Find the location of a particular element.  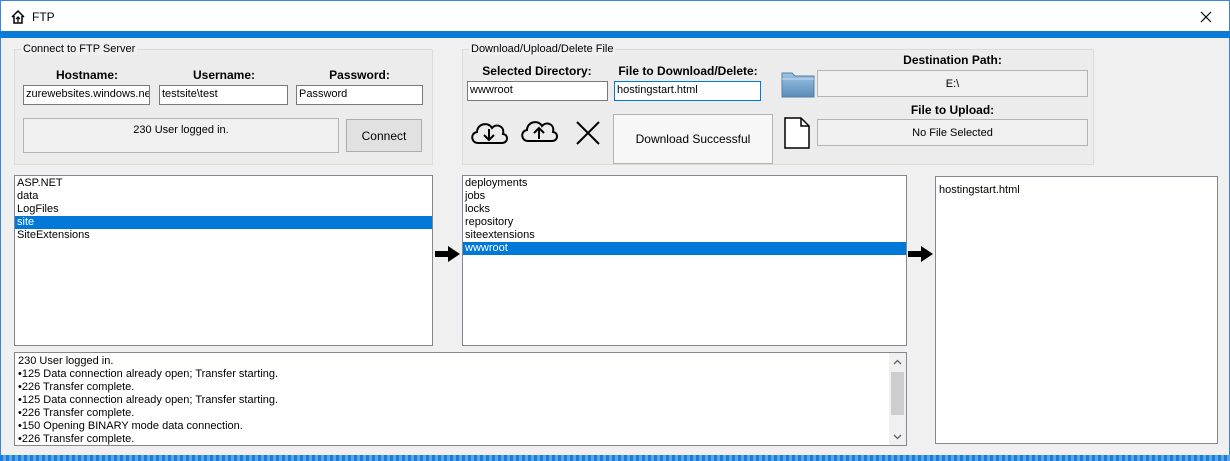

username-input: testsite\test is located at coordinates (223, 95).